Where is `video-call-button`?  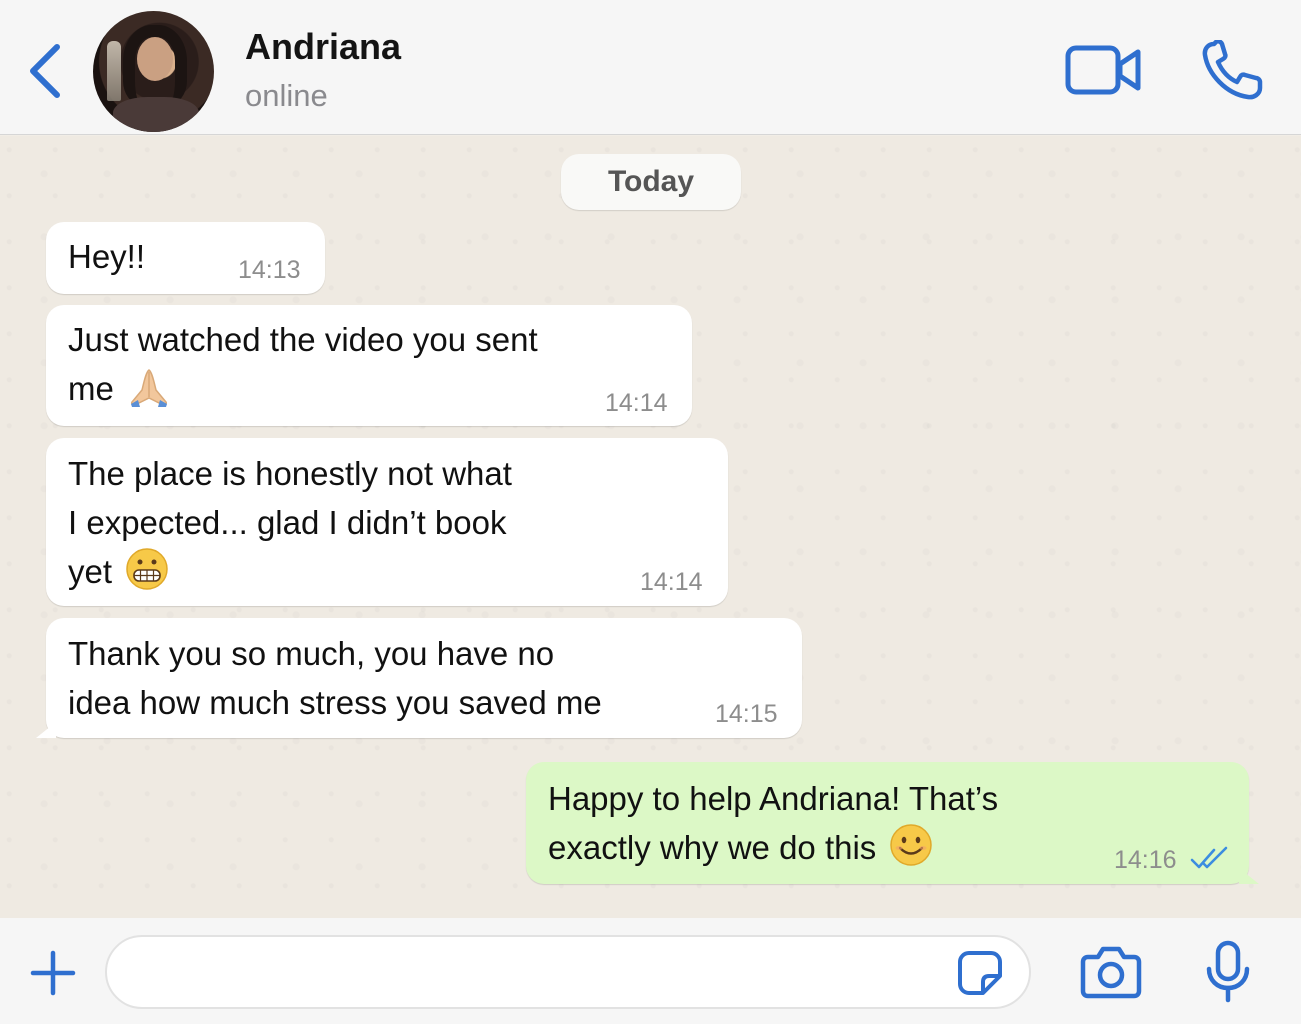 video-call-button is located at coordinates (1104, 70).